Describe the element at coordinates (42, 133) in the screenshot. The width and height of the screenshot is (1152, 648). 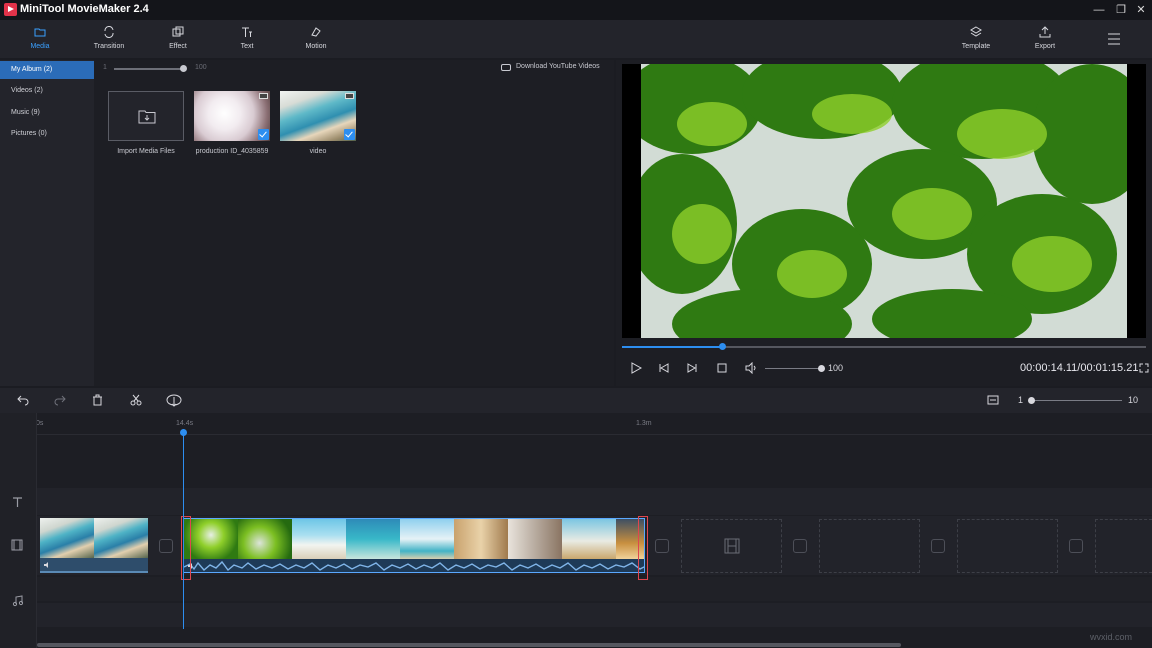
I see `sidebar-item-count: (0)` at that location.